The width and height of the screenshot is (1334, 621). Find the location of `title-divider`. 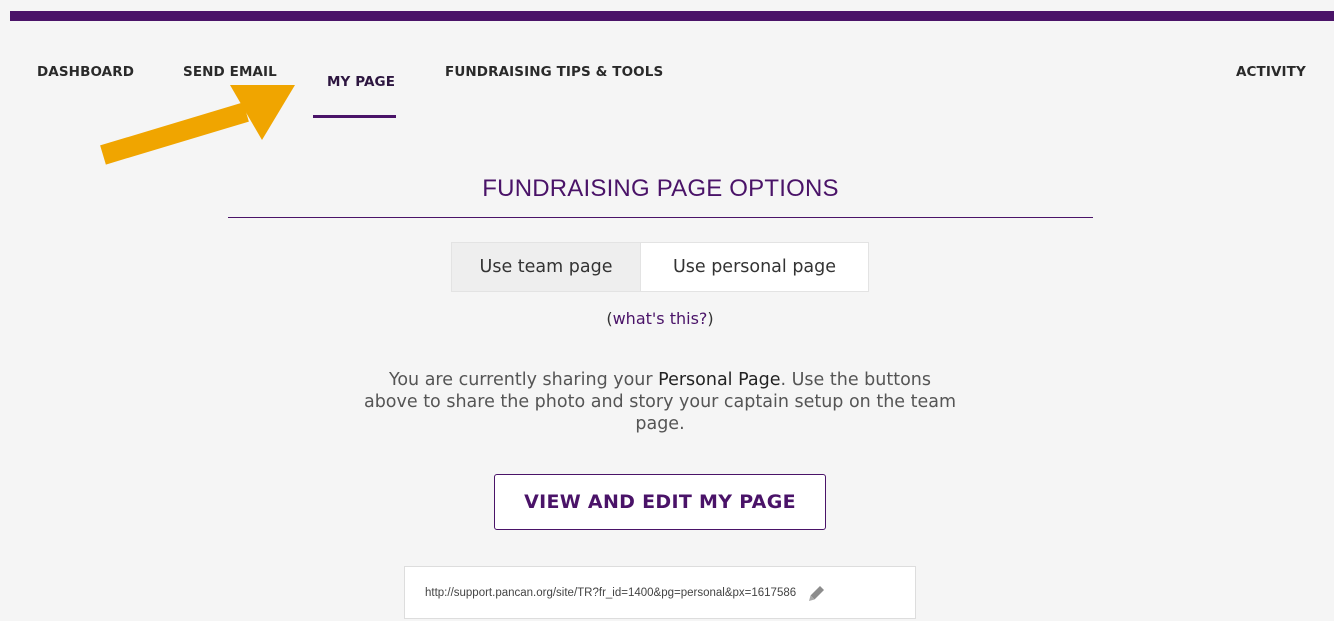

title-divider is located at coordinates (660, 217).